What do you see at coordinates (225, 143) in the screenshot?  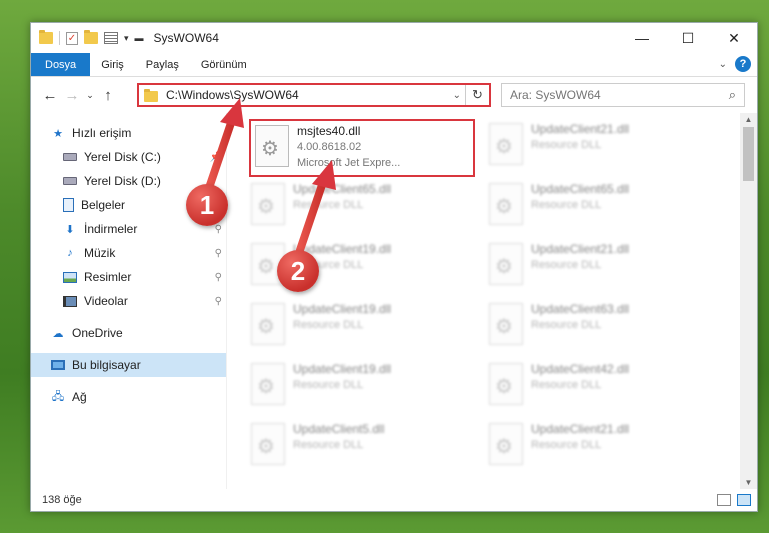 I see `arrow-one` at bounding box center [225, 143].